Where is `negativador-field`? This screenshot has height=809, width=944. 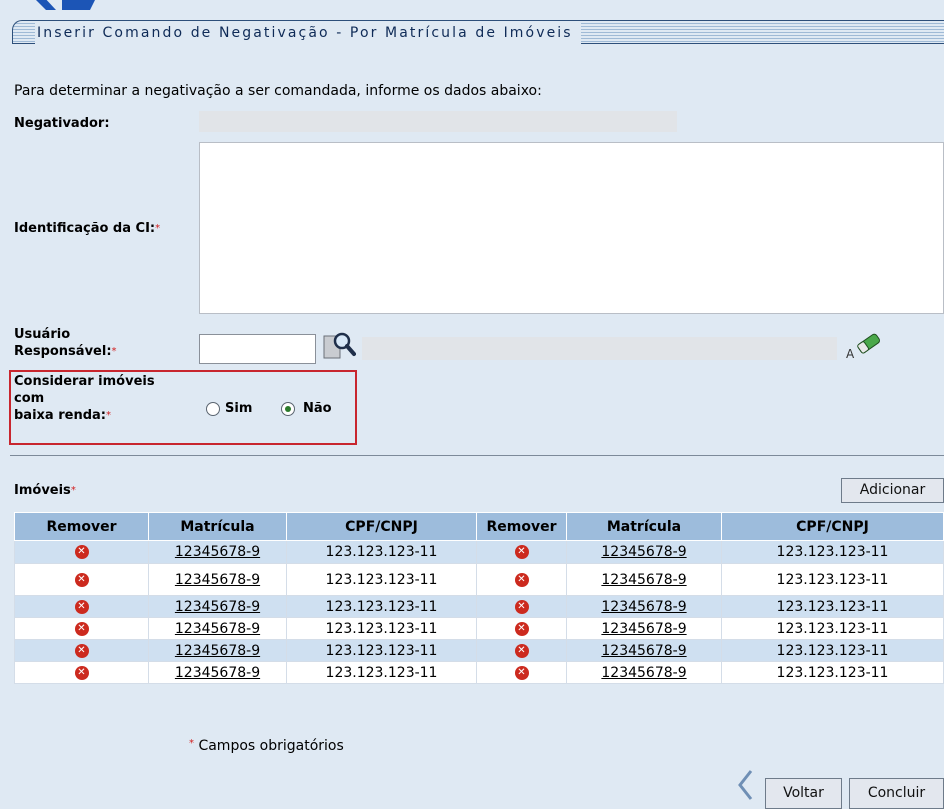
negativador-field is located at coordinates (438, 121).